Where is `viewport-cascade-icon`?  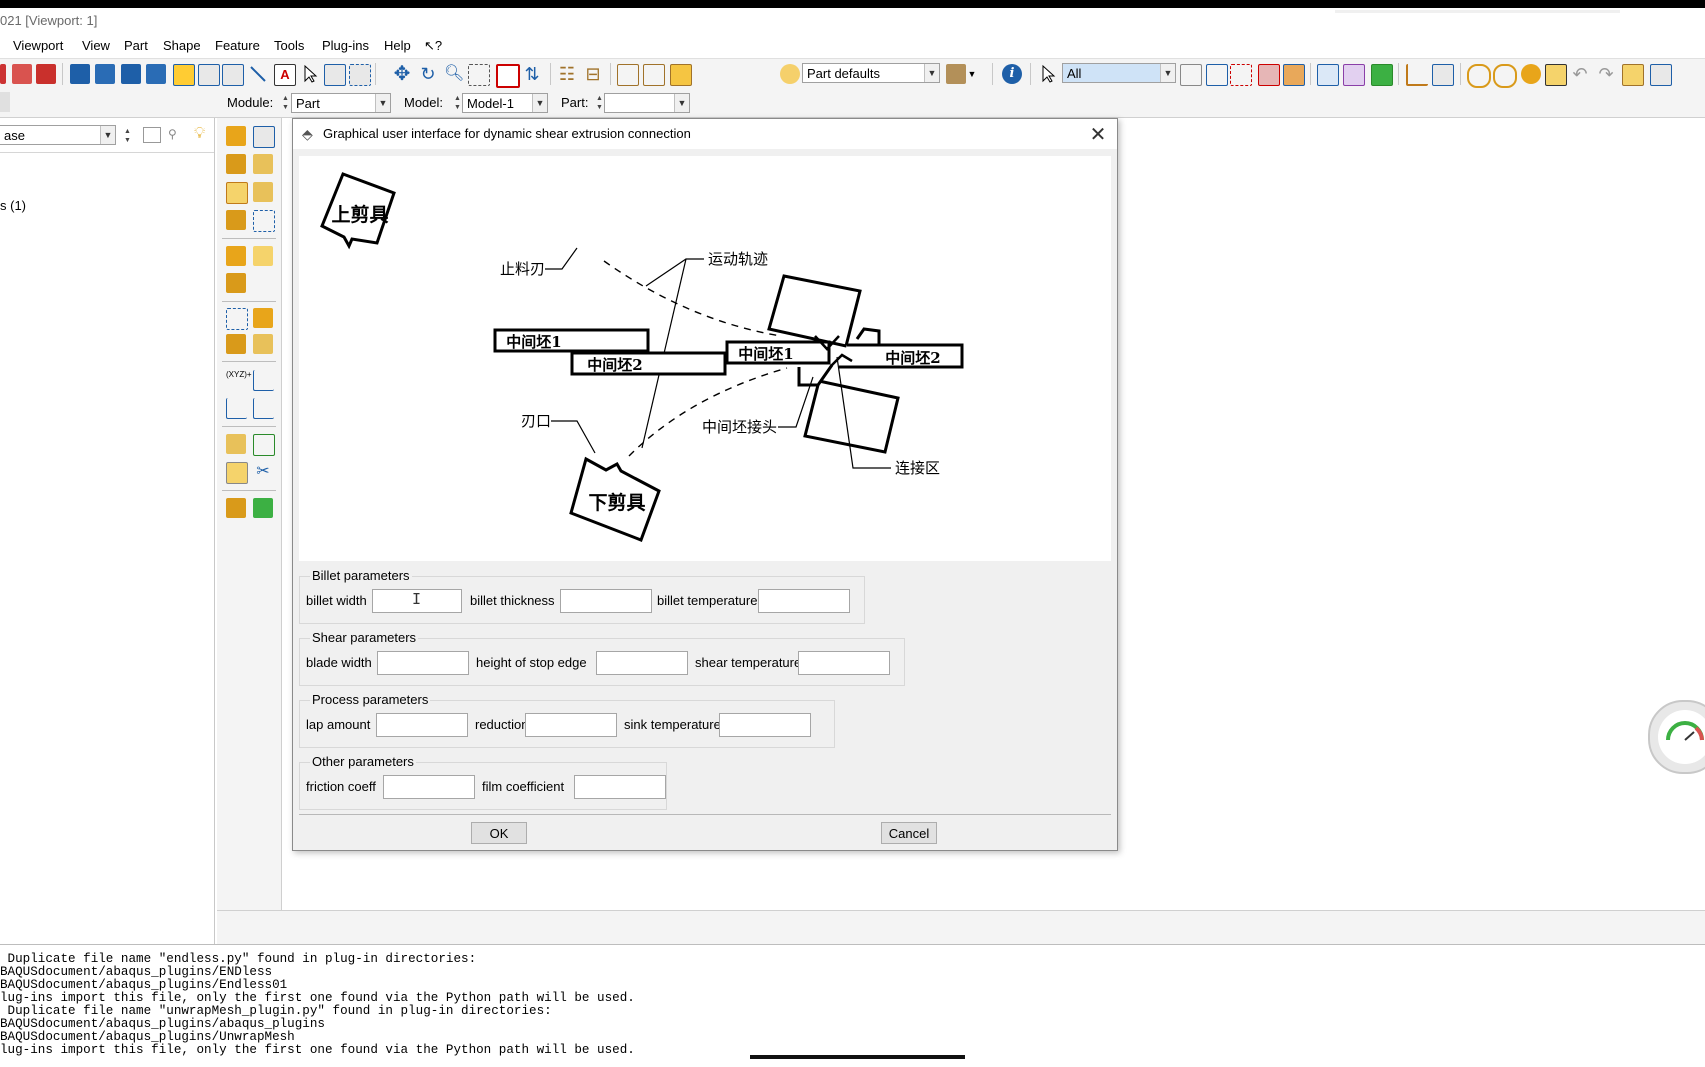
viewport-cascade-icon is located at coordinates (105, 74).